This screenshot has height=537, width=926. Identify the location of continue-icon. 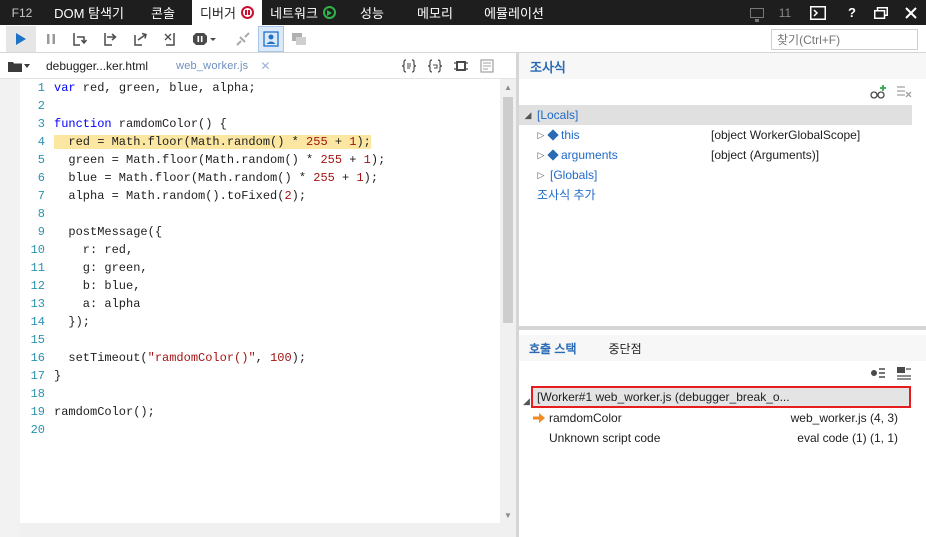
(21, 38).